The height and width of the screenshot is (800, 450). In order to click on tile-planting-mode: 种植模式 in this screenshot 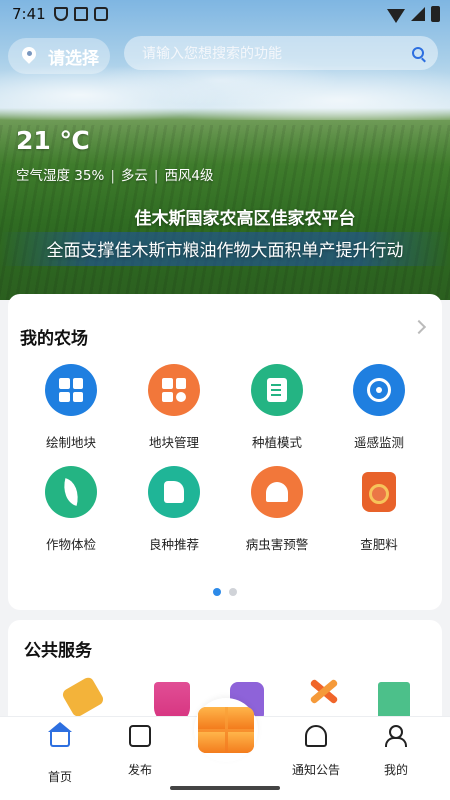, I will do `click(277, 407)`.